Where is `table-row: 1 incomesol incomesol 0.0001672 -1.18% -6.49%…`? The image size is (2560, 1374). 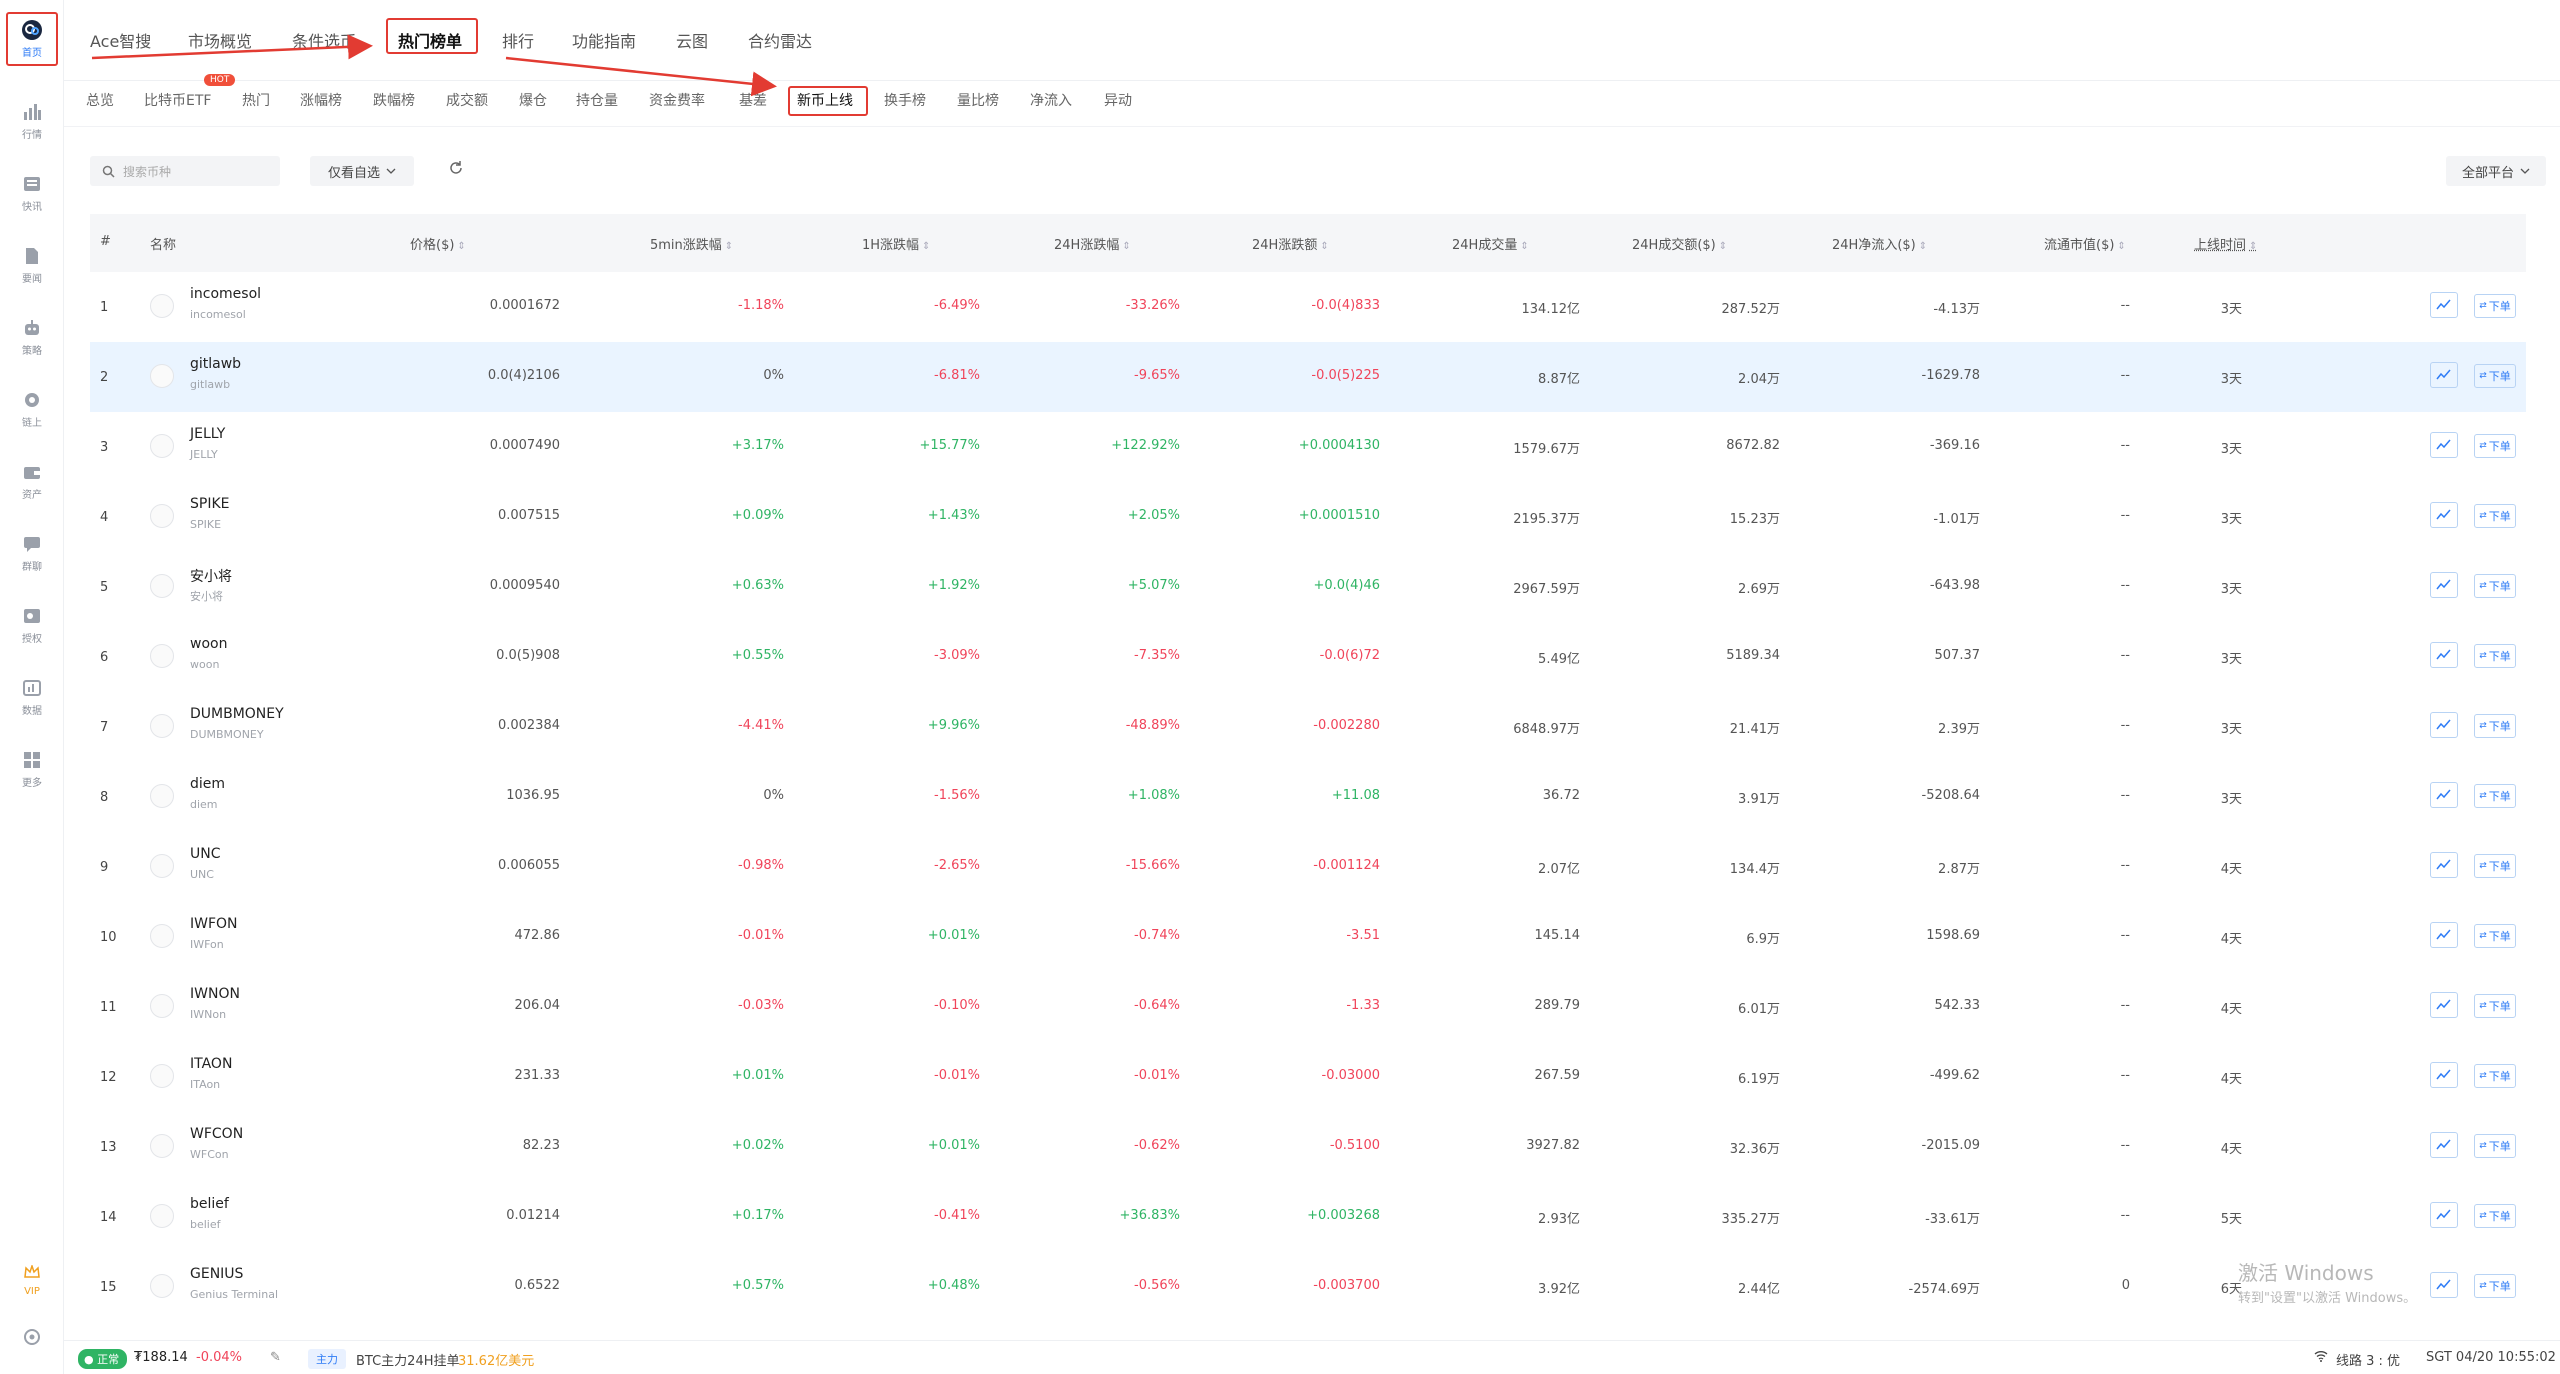 table-row: 1 incomesol incomesol 0.0001672 -1.18% -6.49%… is located at coordinates (1308, 307).